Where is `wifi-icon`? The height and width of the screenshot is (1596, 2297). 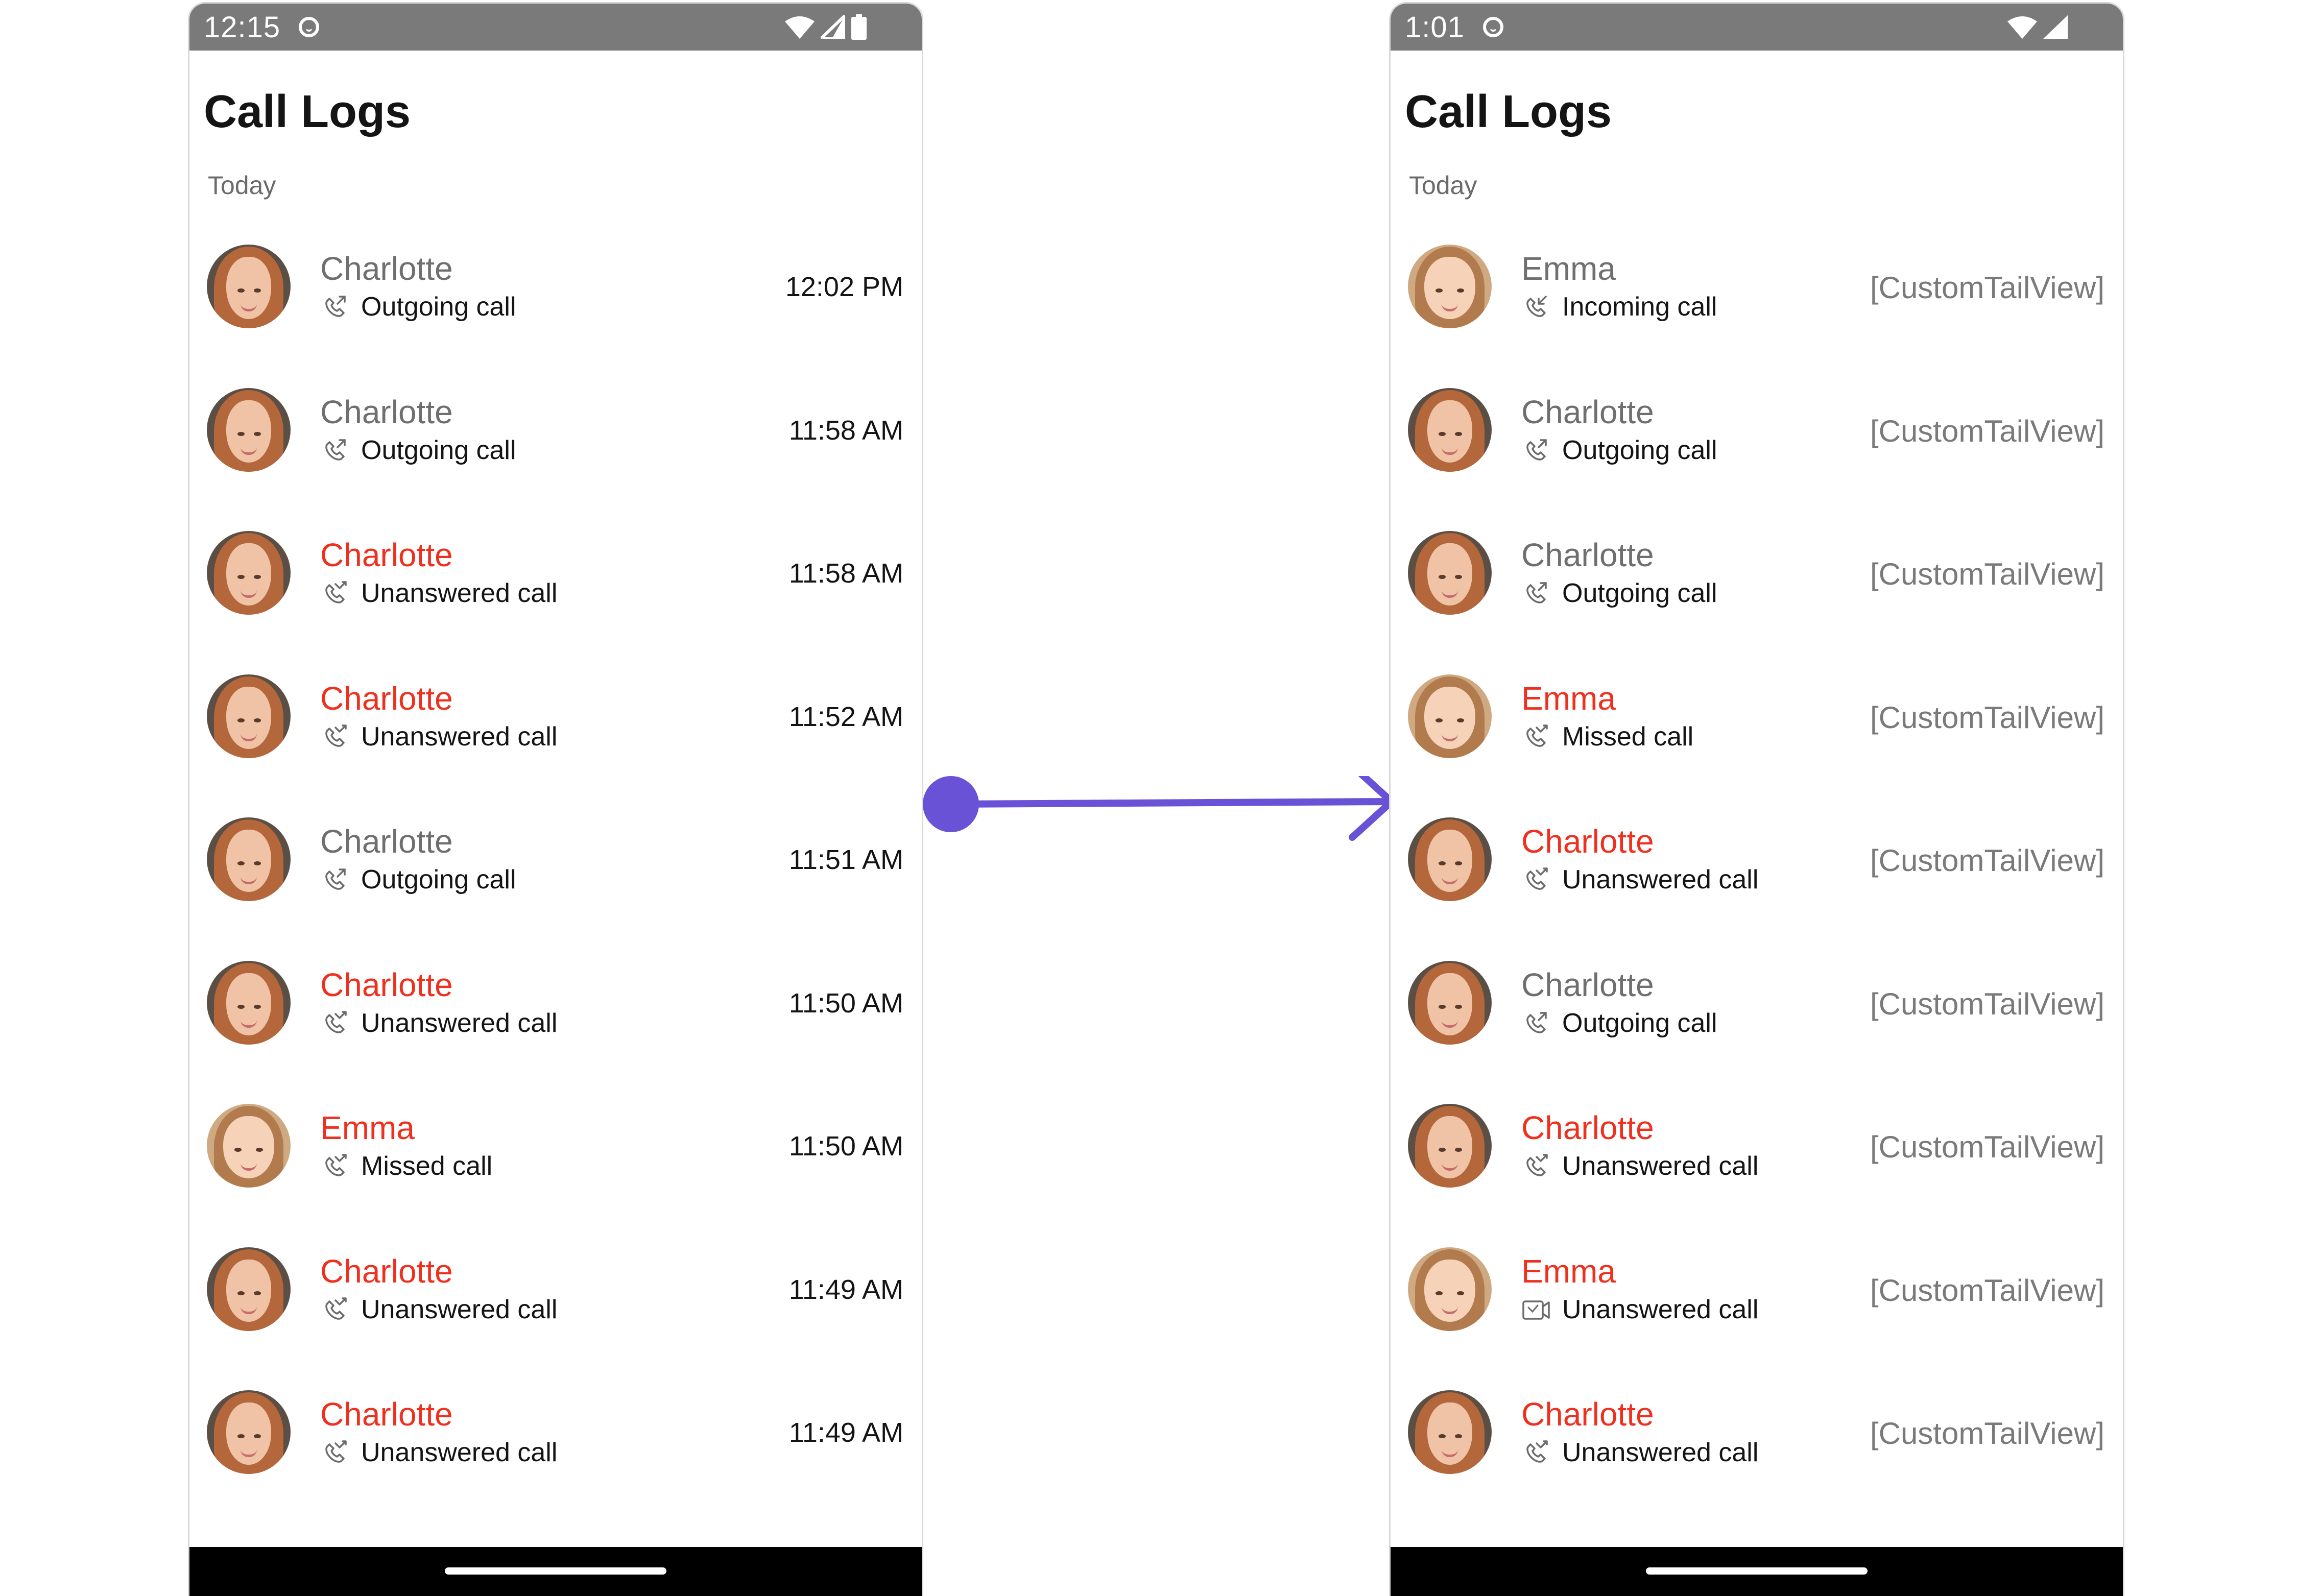
wifi-icon is located at coordinates (800, 27).